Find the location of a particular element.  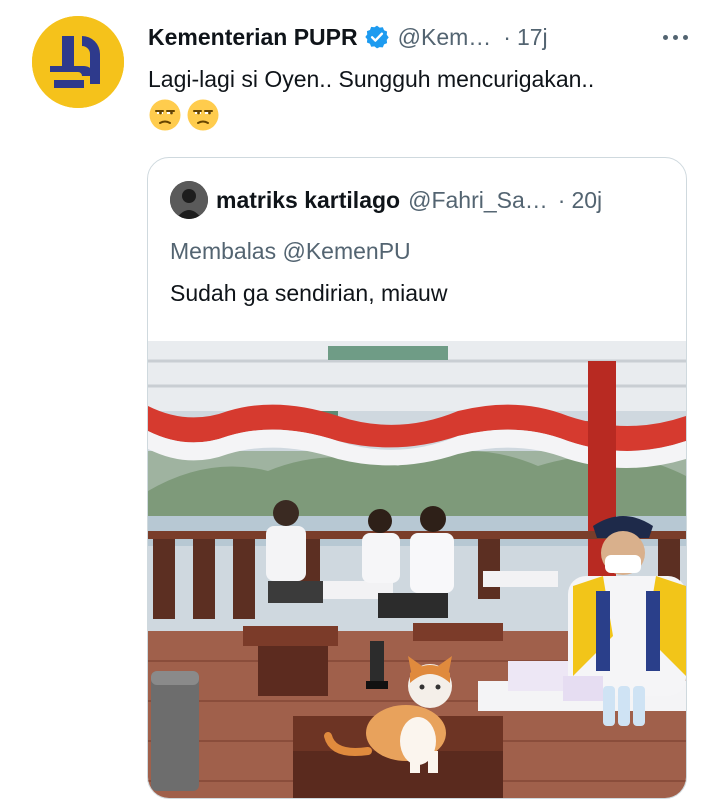

more-options-button is located at coordinates (675, 37).